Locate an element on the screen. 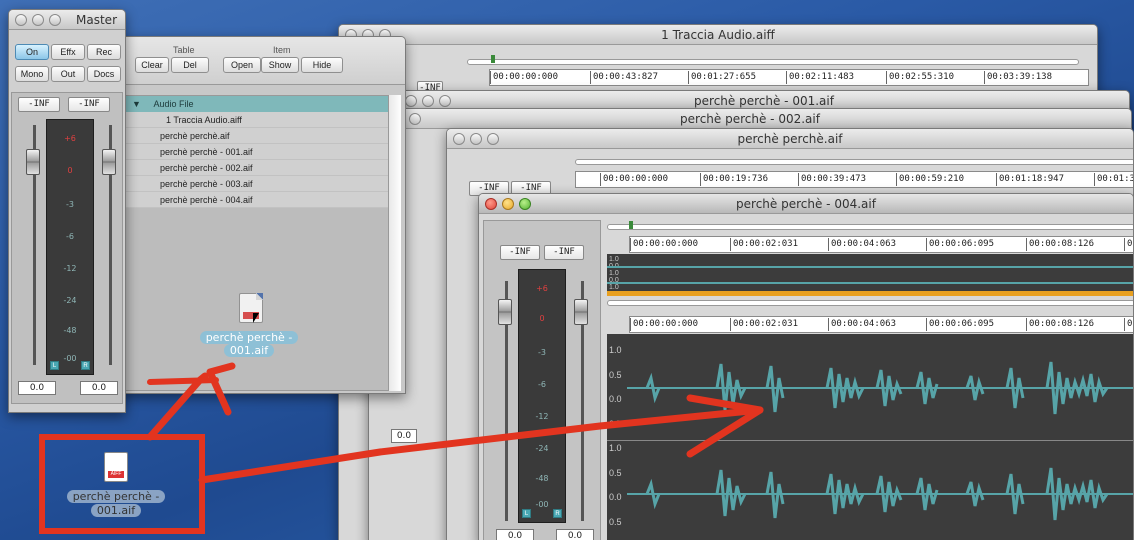 This screenshot has width=1134, height=540. clear-button: Clear is located at coordinates (152, 65).